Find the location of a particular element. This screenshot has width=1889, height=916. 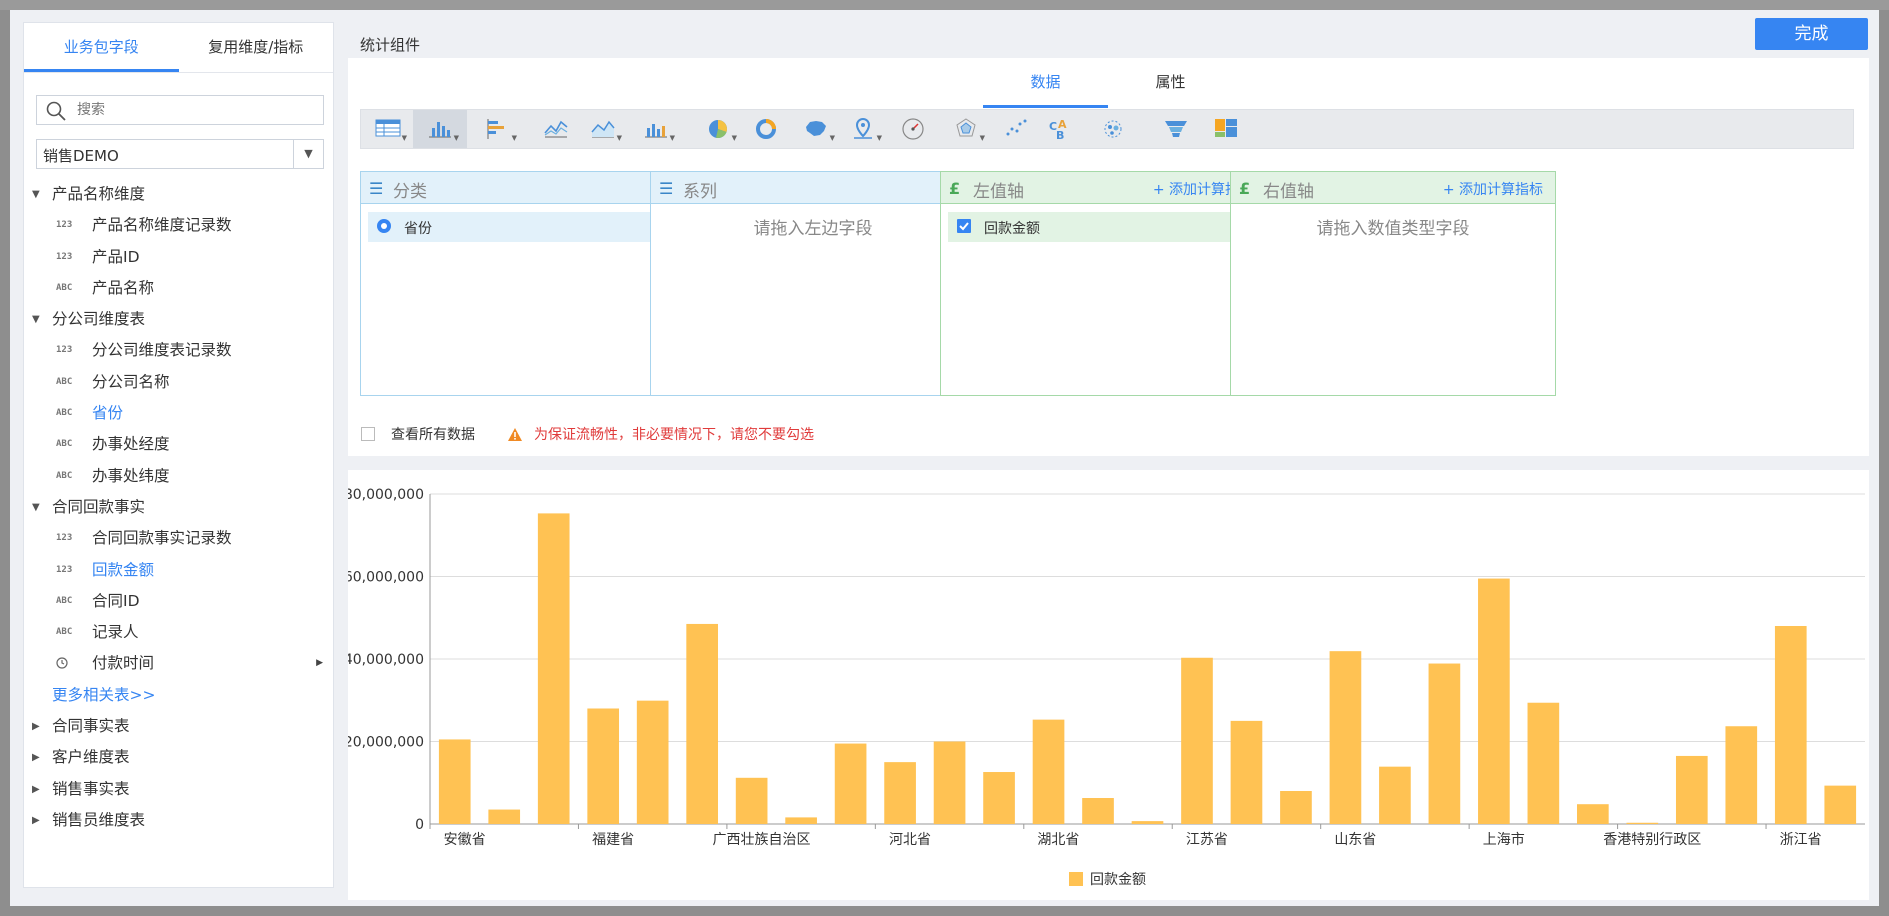

right-axis-zone: £ 右值轴 + 添加计算指标 请拖入数值类型字段 is located at coordinates (1393, 283).